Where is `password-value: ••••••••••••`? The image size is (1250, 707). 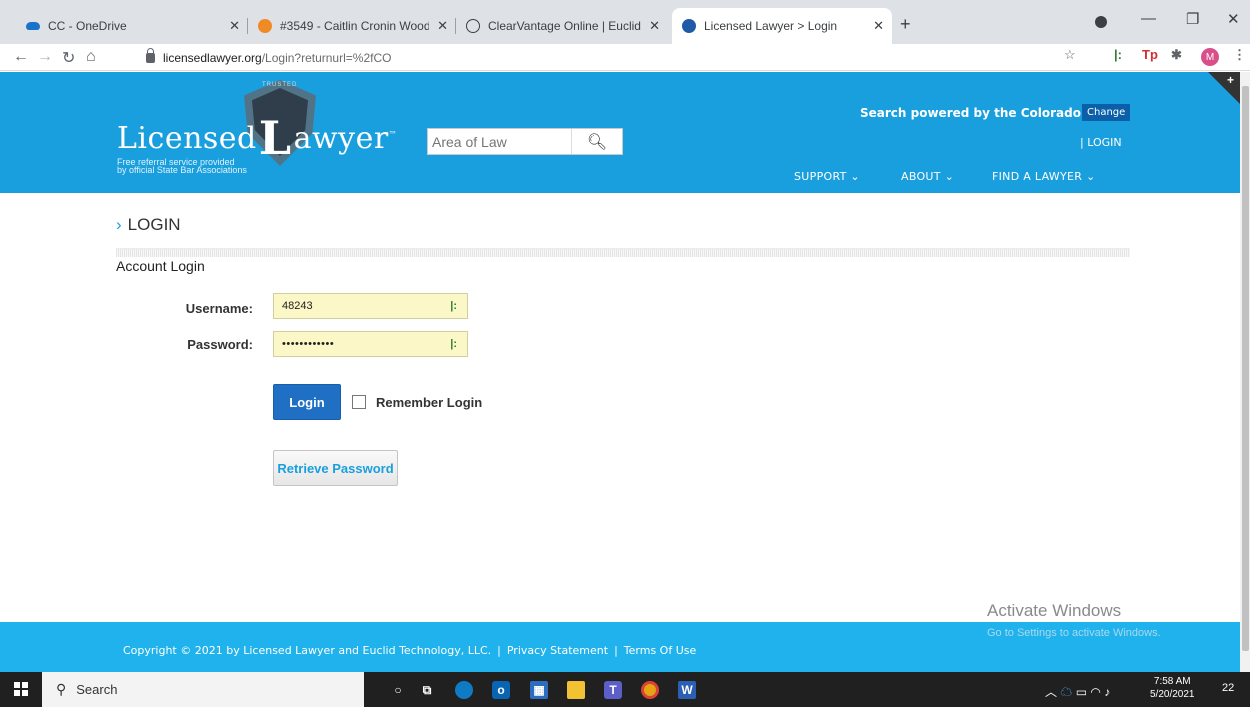 password-value: •••••••••••• is located at coordinates (308, 344).